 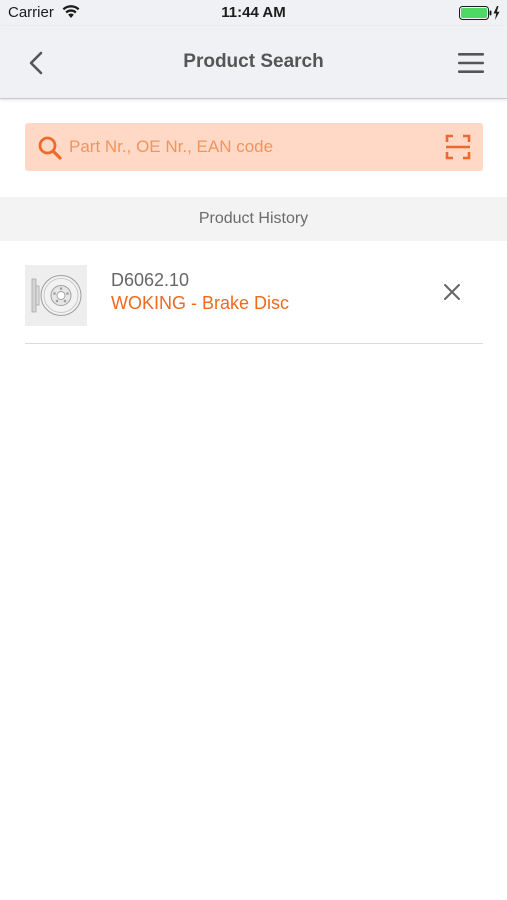 I want to click on hamburger-menu-icon, so click(x=471, y=63).